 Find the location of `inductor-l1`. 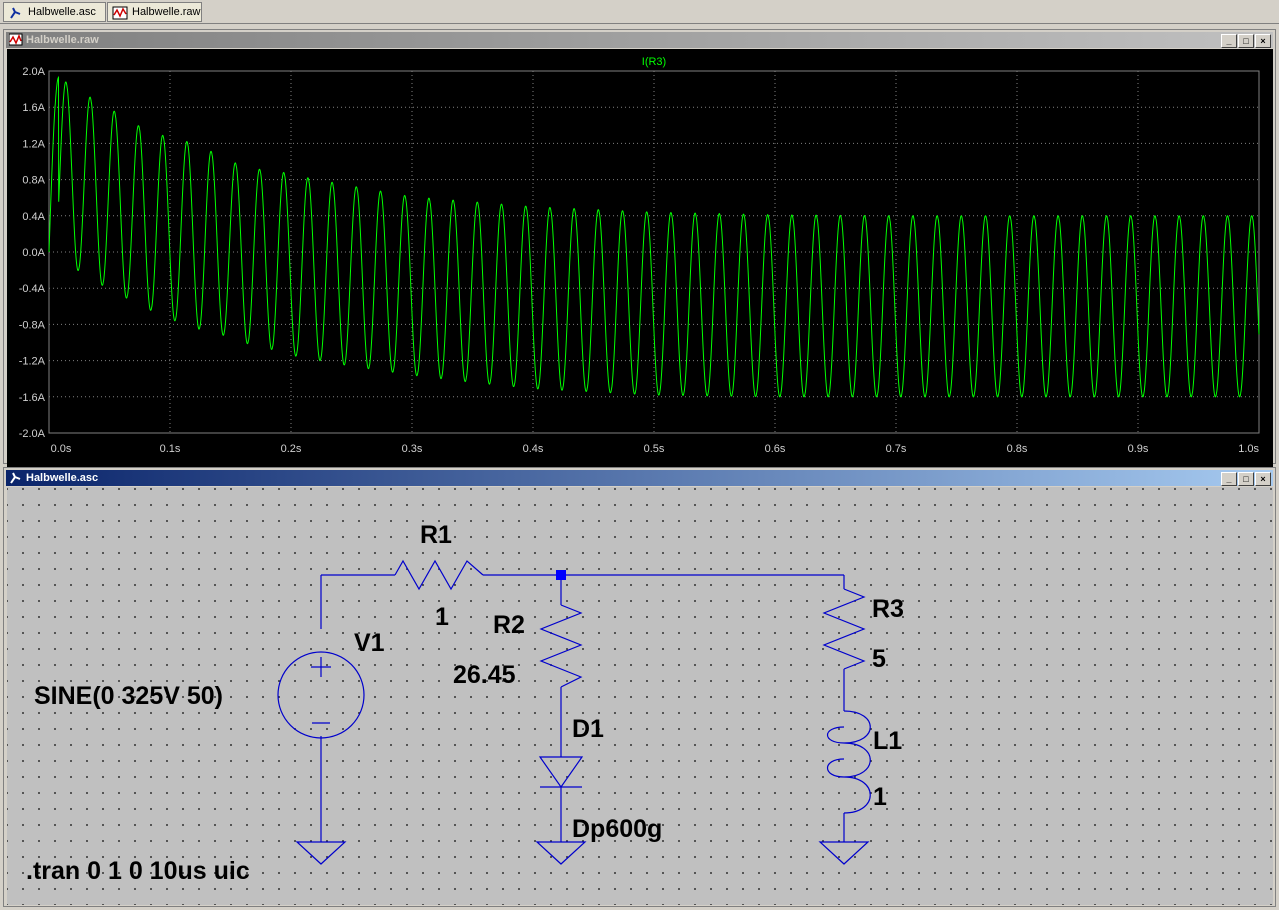

inductor-l1 is located at coordinates (848, 762).